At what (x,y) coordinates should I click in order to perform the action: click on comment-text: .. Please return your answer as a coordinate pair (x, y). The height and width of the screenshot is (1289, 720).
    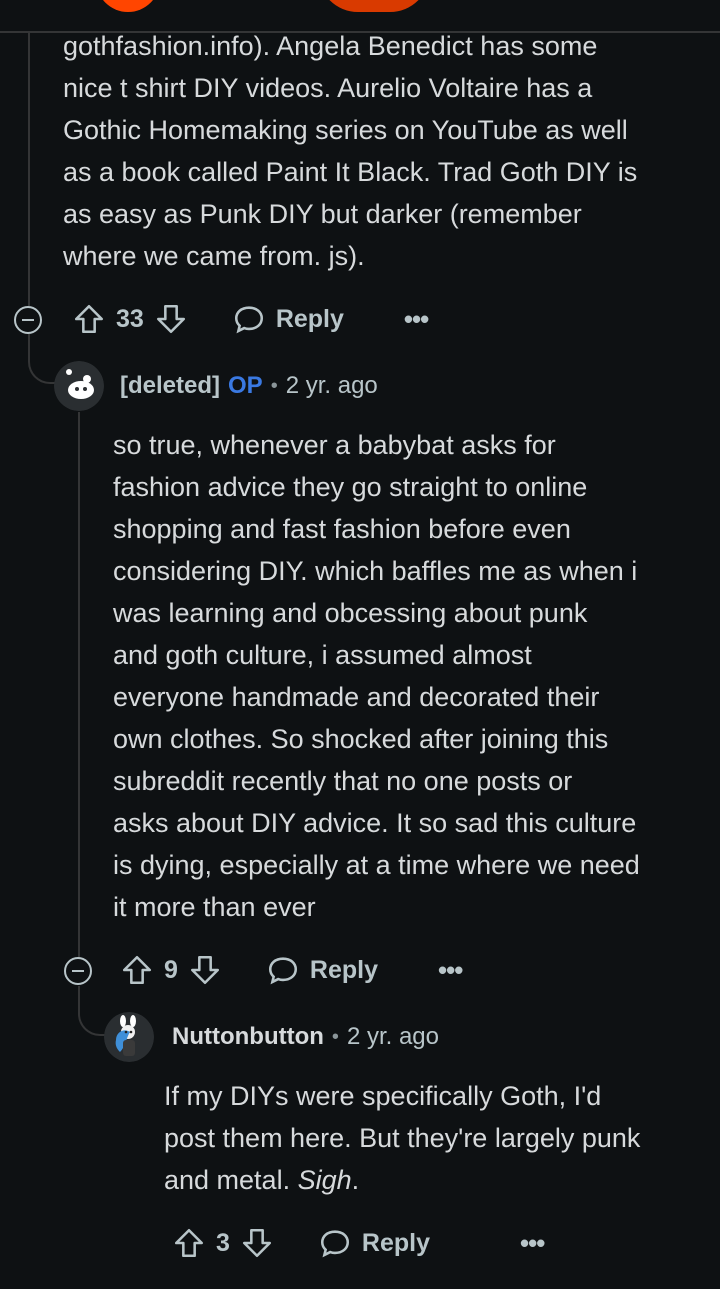
    Looking at the image, I should click on (355, 1180).